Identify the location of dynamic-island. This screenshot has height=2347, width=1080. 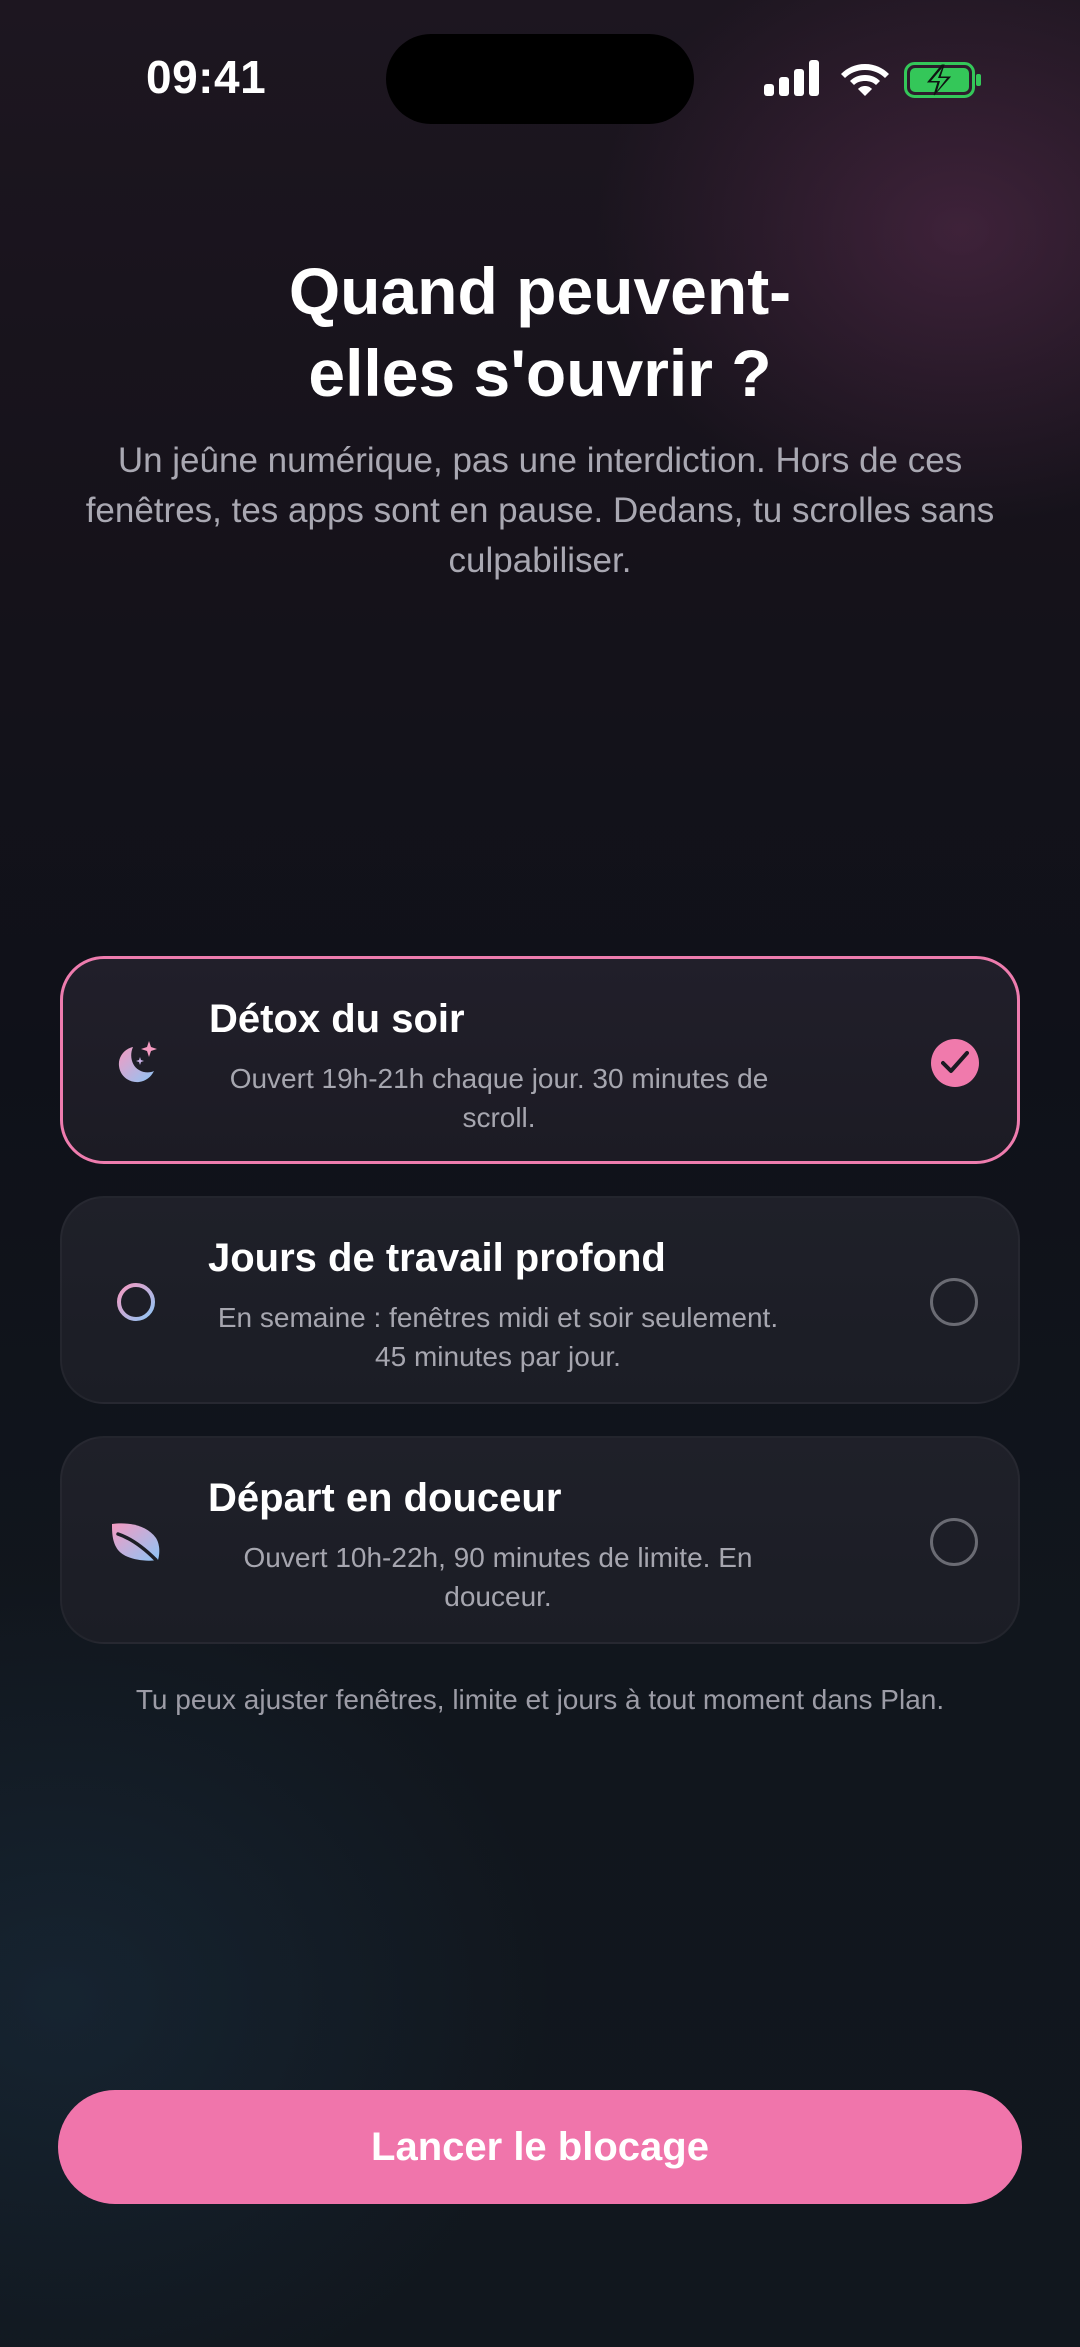
(540, 79).